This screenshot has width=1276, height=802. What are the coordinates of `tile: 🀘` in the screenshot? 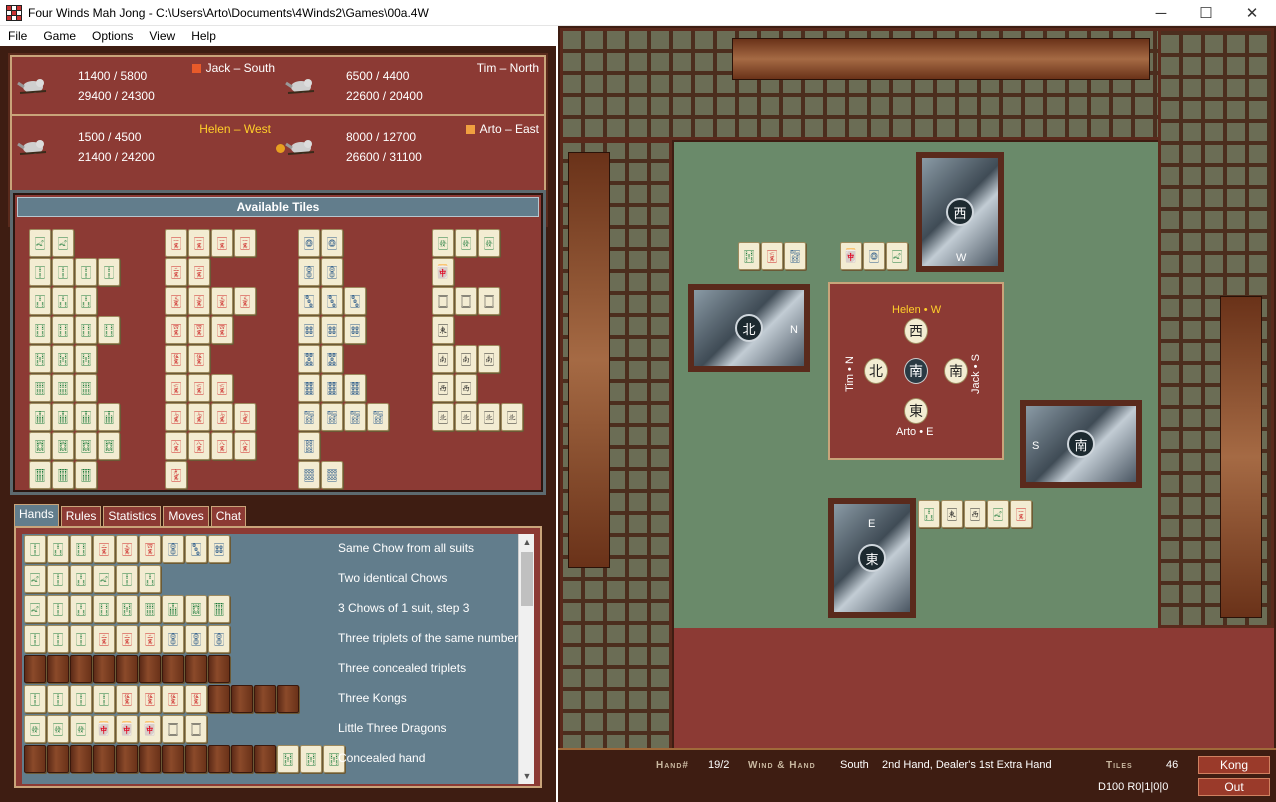 It's located at (40, 475).